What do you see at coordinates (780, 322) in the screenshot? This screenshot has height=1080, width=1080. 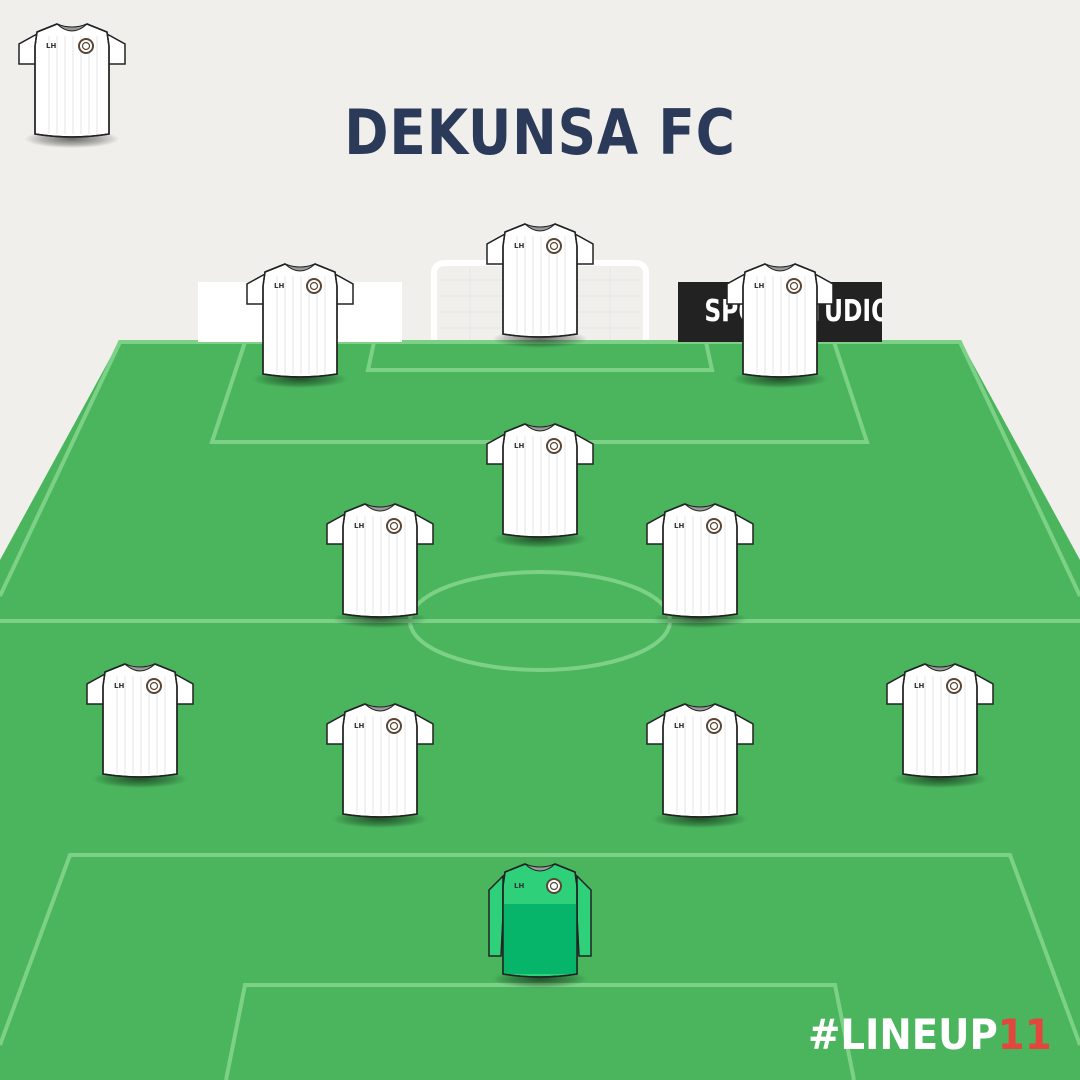 I see `player-jersey-right-forward: LH` at bounding box center [780, 322].